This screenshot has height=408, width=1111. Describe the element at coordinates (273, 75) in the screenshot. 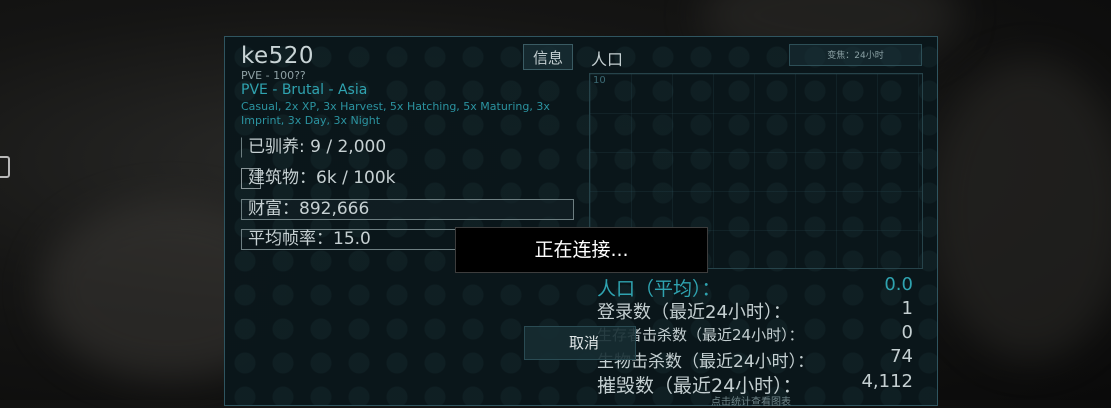

I see `server-id-line: PVE - 100??` at that location.